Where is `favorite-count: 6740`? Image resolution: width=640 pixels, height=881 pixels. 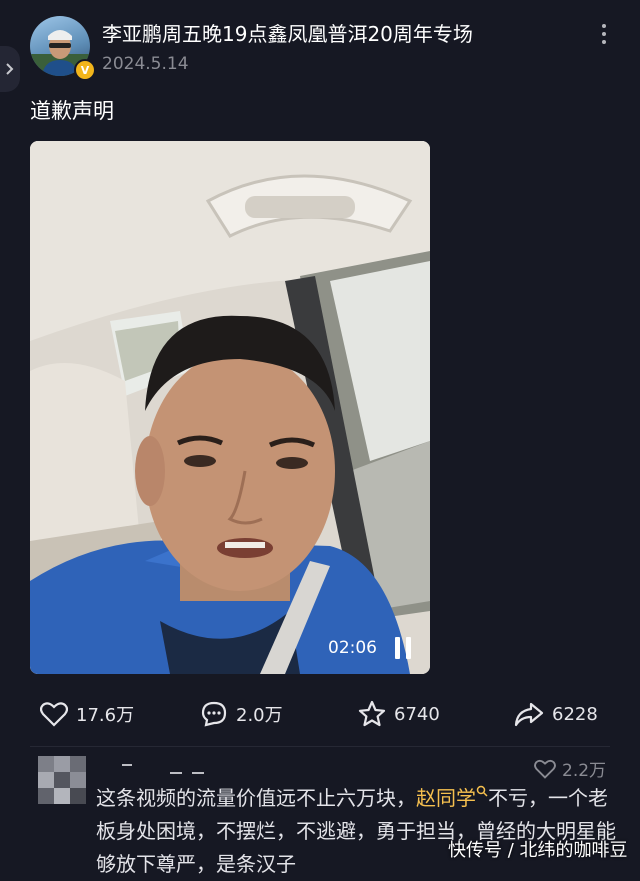 favorite-count: 6740 is located at coordinates (417, 714).